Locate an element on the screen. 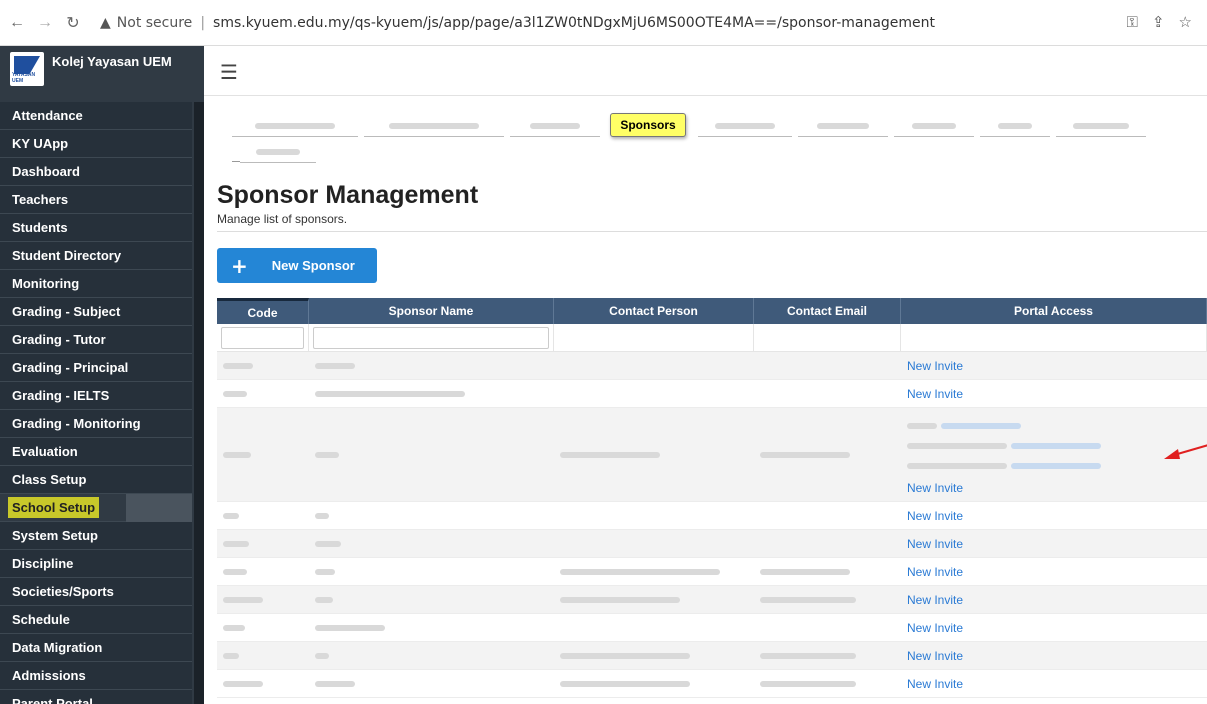 This screenshot has width=1207, height=704. column-header-contact-person: Contact Person is located at coordinates (654, 311).